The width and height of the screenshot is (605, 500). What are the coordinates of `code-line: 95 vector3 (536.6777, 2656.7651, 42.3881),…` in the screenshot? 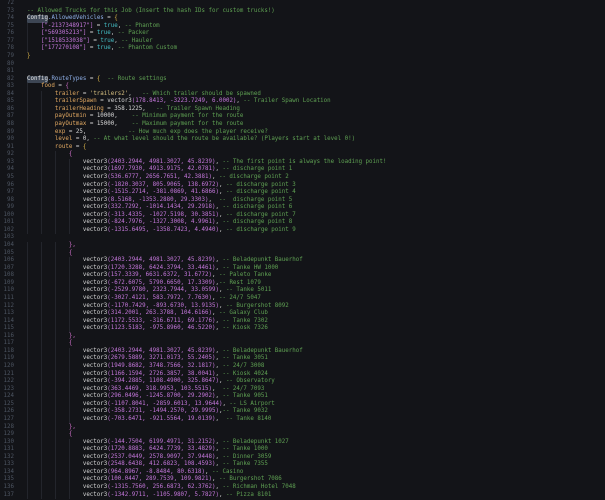 It's located at (302, 177).